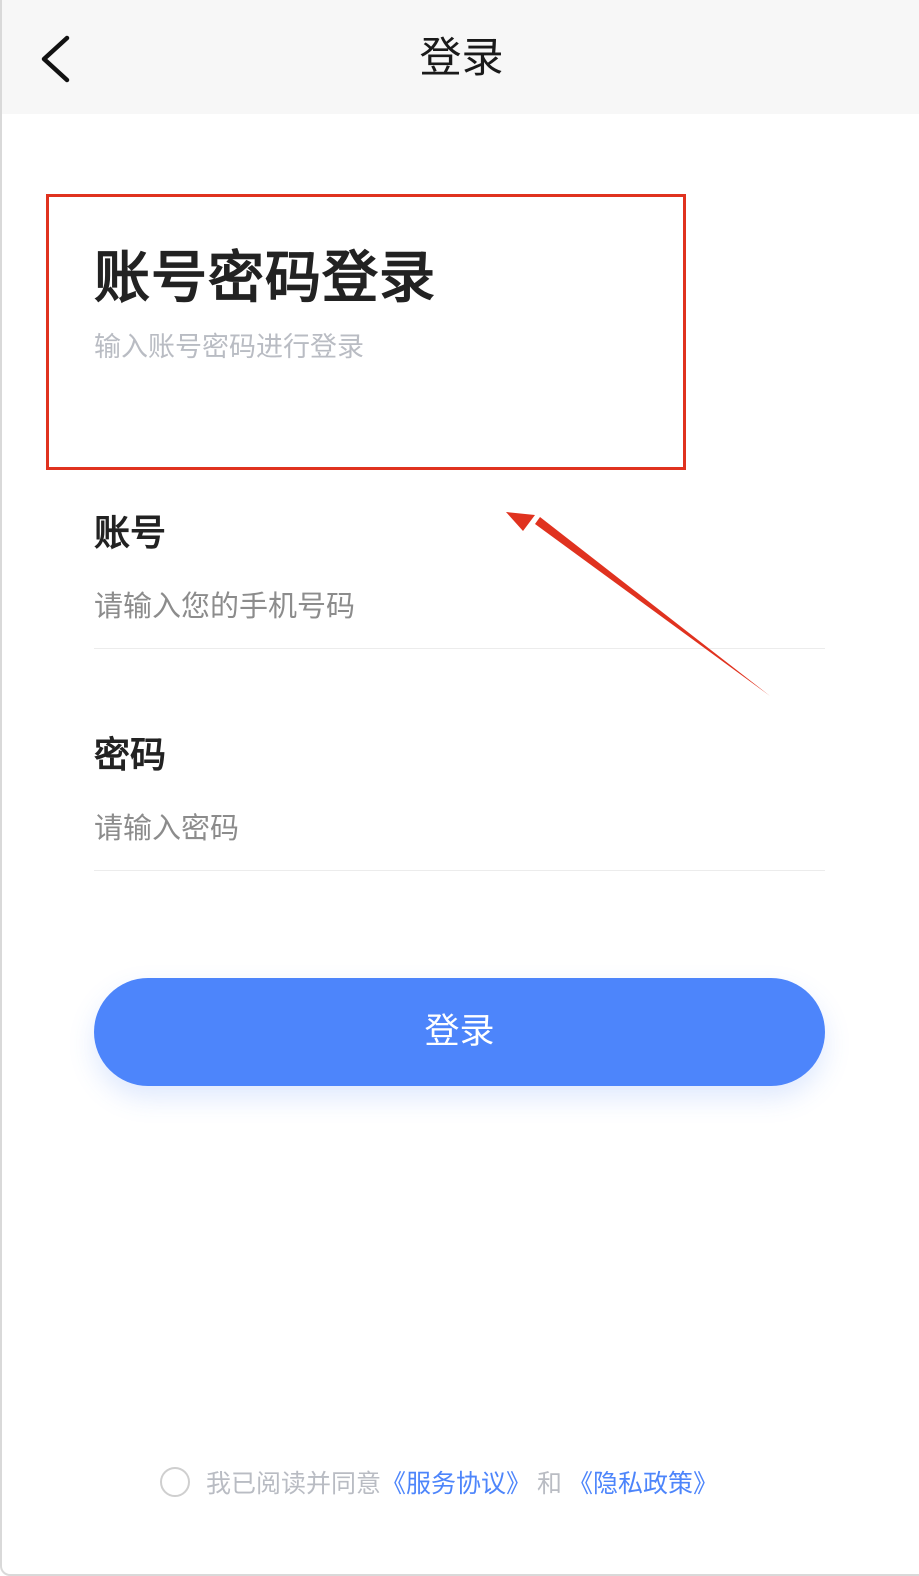 This screenshot has height=1576, width=919. What do you see at coordinates (456, 1482) in the screenshot?
I see `service-agreement-link: 《服务协议》` at bounding box center [456, 1482].